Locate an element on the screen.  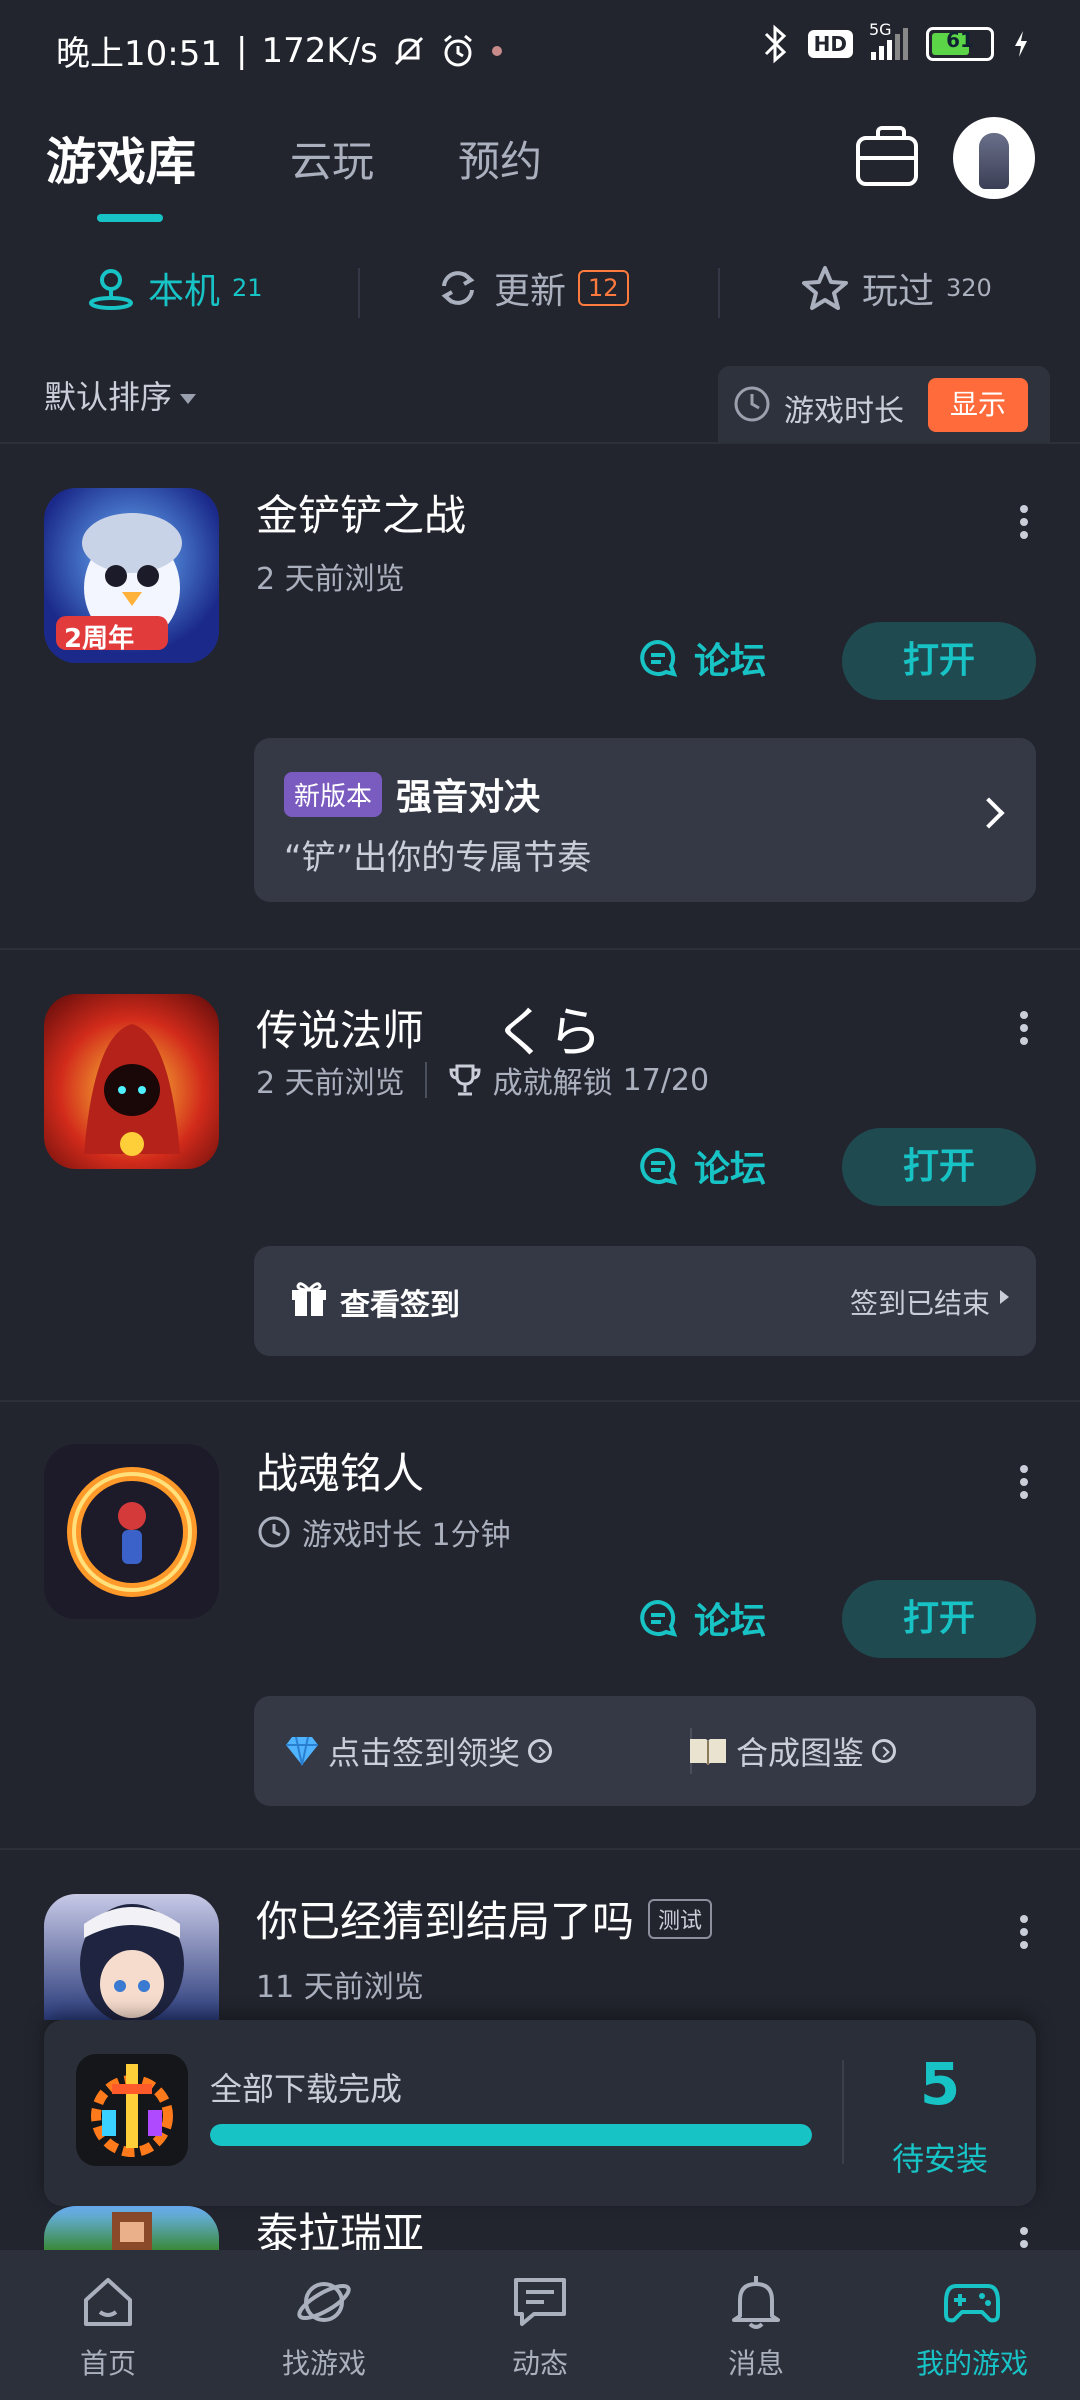
sign-in-reward-label: 点击签到领奖 is located at coordinates (424, 1753).